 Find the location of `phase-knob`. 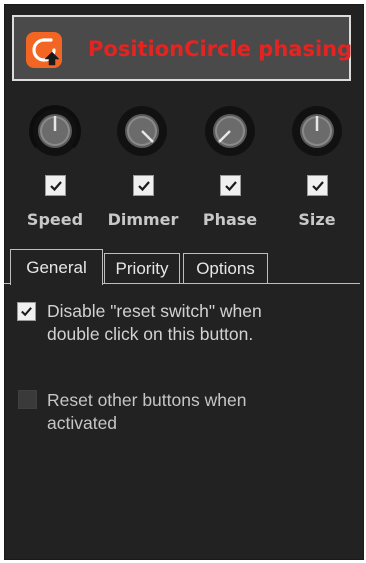

phase-knob is located at coordinates (230, 131).